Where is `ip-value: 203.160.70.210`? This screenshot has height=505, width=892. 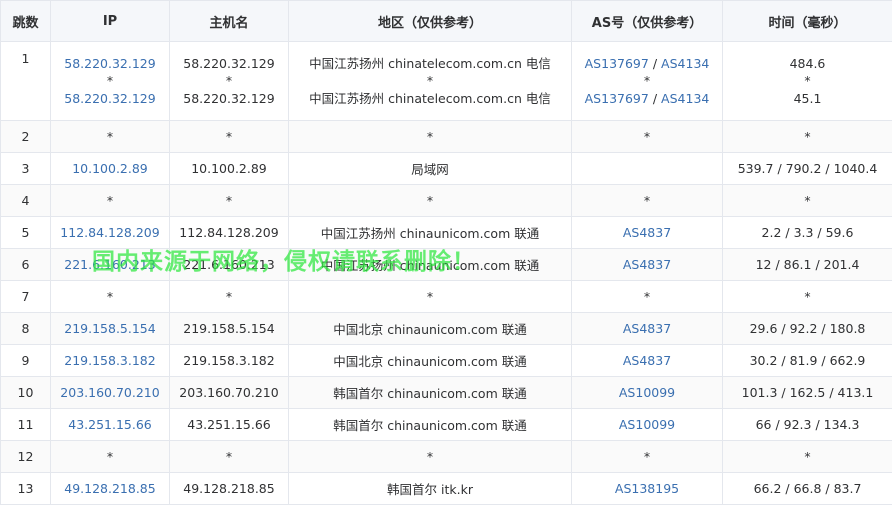 ip-value: 203.160.70.210 is located at coordinates (109, 392).